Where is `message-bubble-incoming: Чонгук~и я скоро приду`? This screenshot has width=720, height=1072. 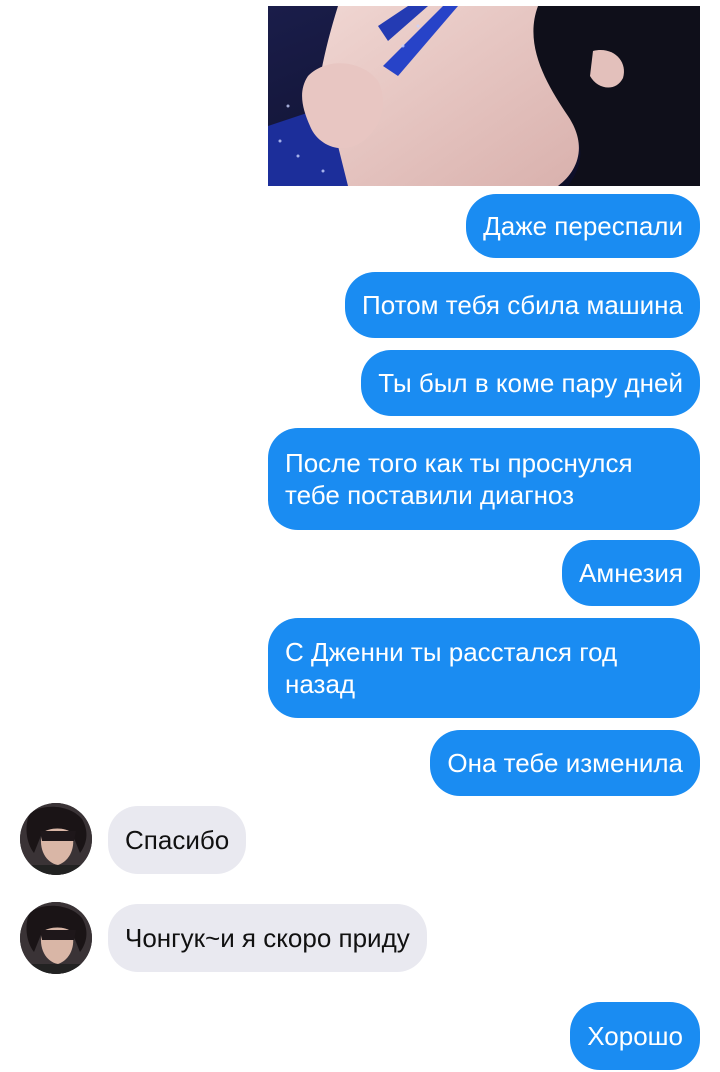
message-bubble-incoming: Чонгук~и я скоро приду is located at coordinates (267, 938).